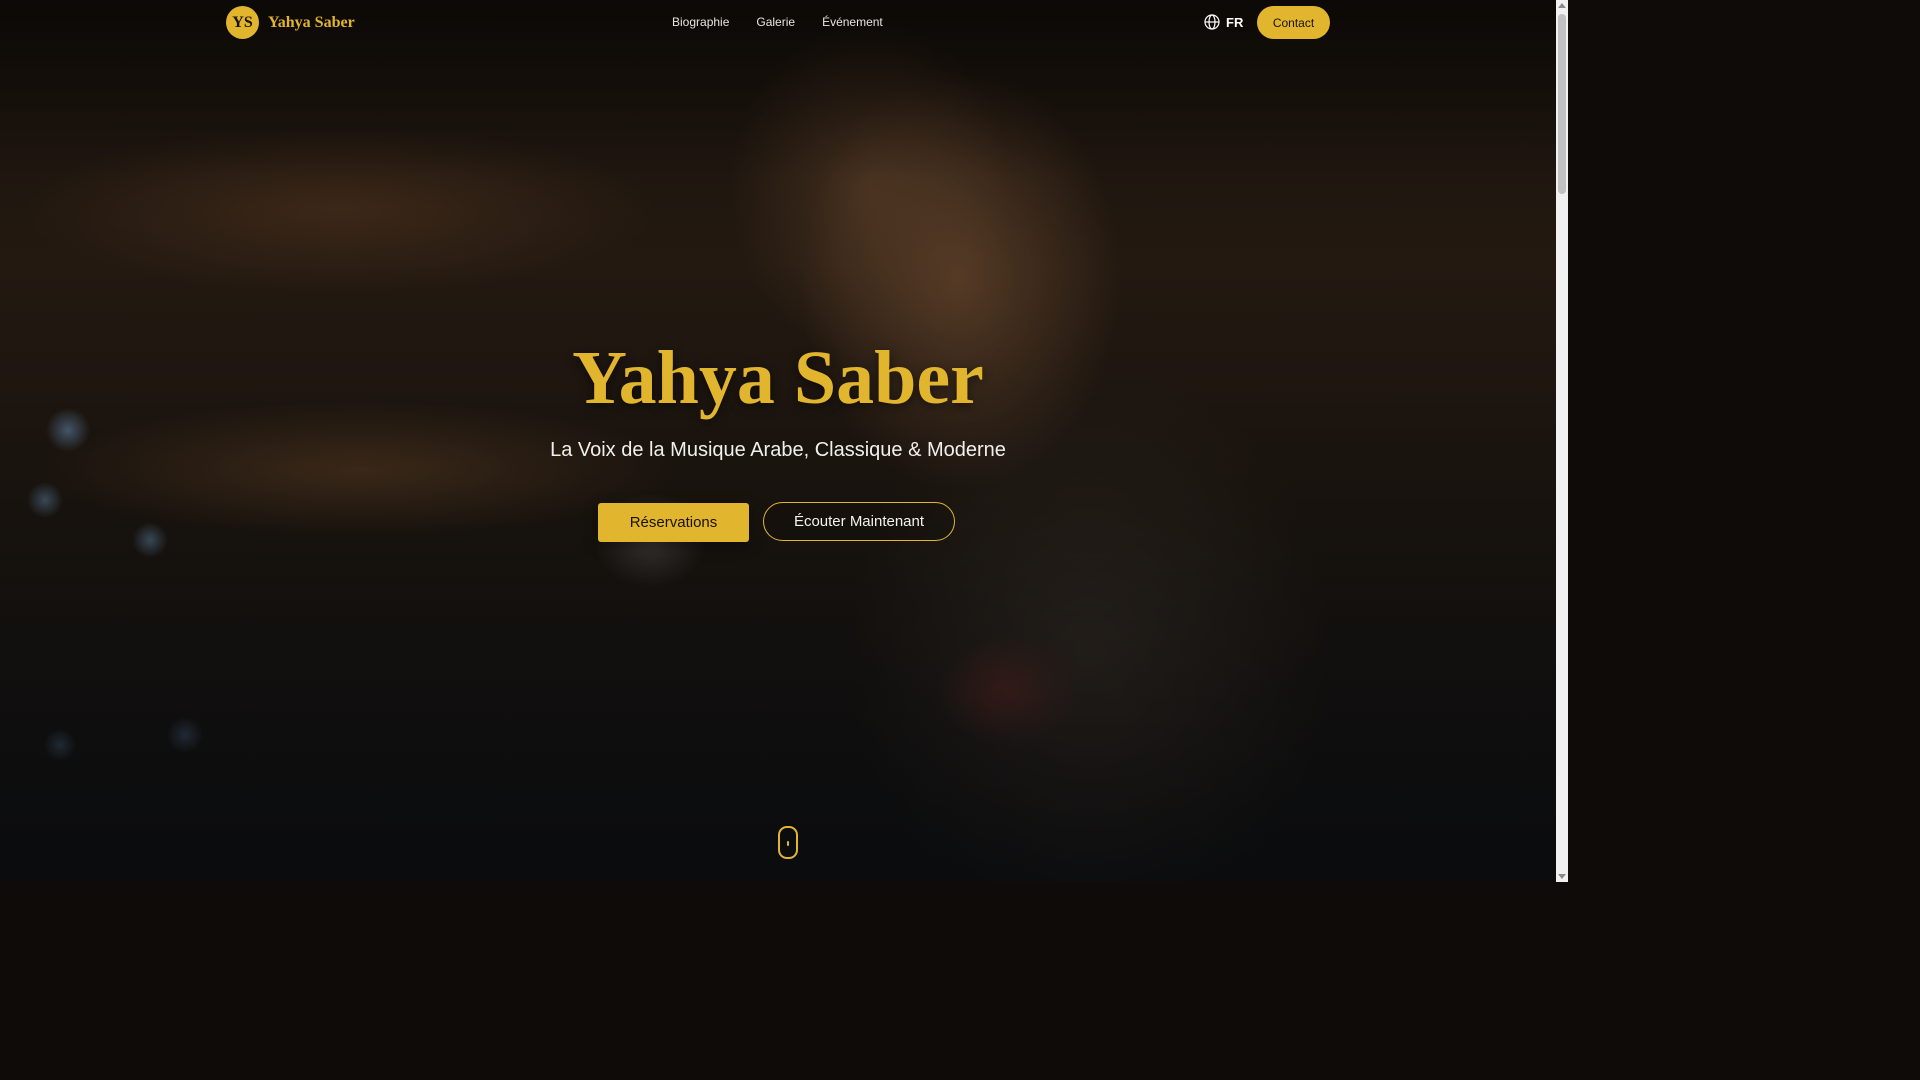 This screenshot has width=1920, height=1080. What do you see at coordinates (673, 522) in the screenshot?
I see `reservations-button: Réservations` at bounding box center [673, 522].